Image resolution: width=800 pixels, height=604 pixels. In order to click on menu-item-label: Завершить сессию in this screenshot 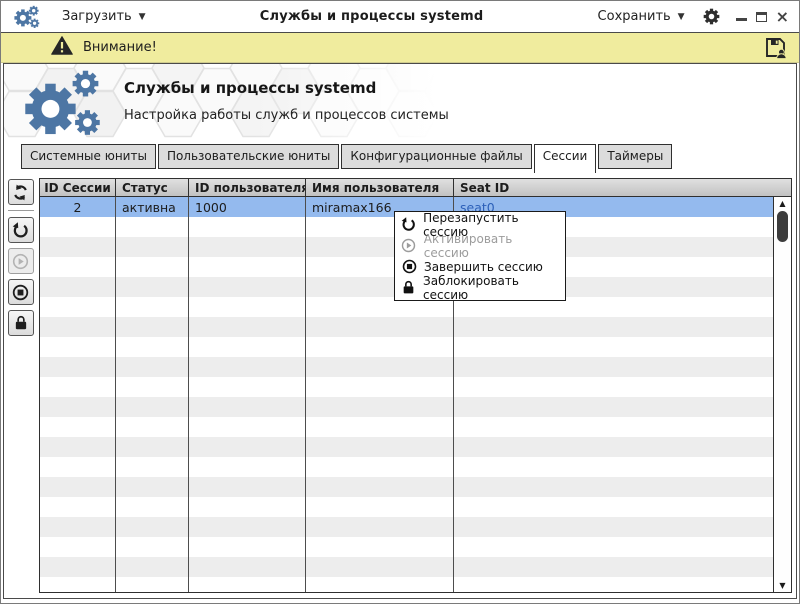, I will do `click(483, 266)`.